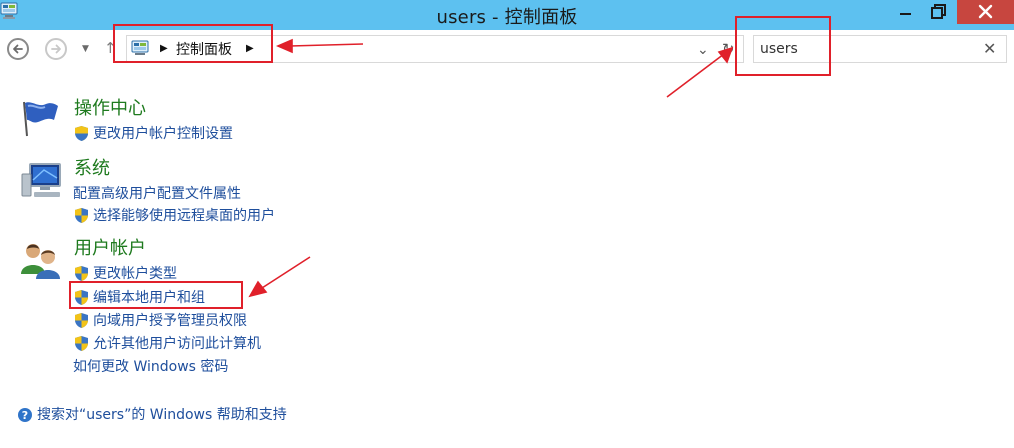 The height and width of the screenshot is (448, 1014). Describe the element at coordinates (184, 216) in the screenshot. I see `link-remote-desktop-users: 选择能够使用远程桌面的用户` at that location.